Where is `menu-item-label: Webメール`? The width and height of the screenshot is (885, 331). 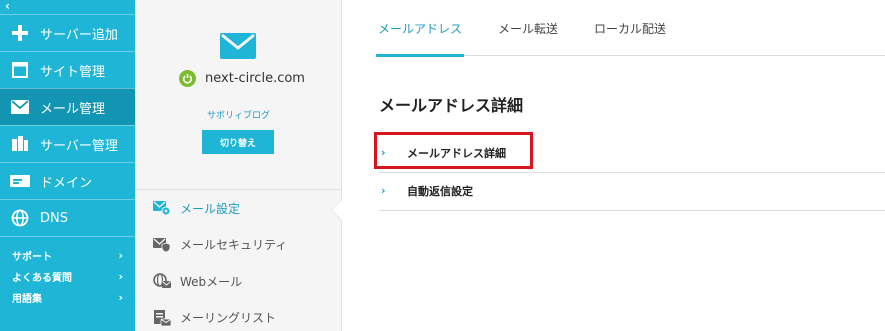
menu-item-label: Webメール is located at coordinates (211, 281).